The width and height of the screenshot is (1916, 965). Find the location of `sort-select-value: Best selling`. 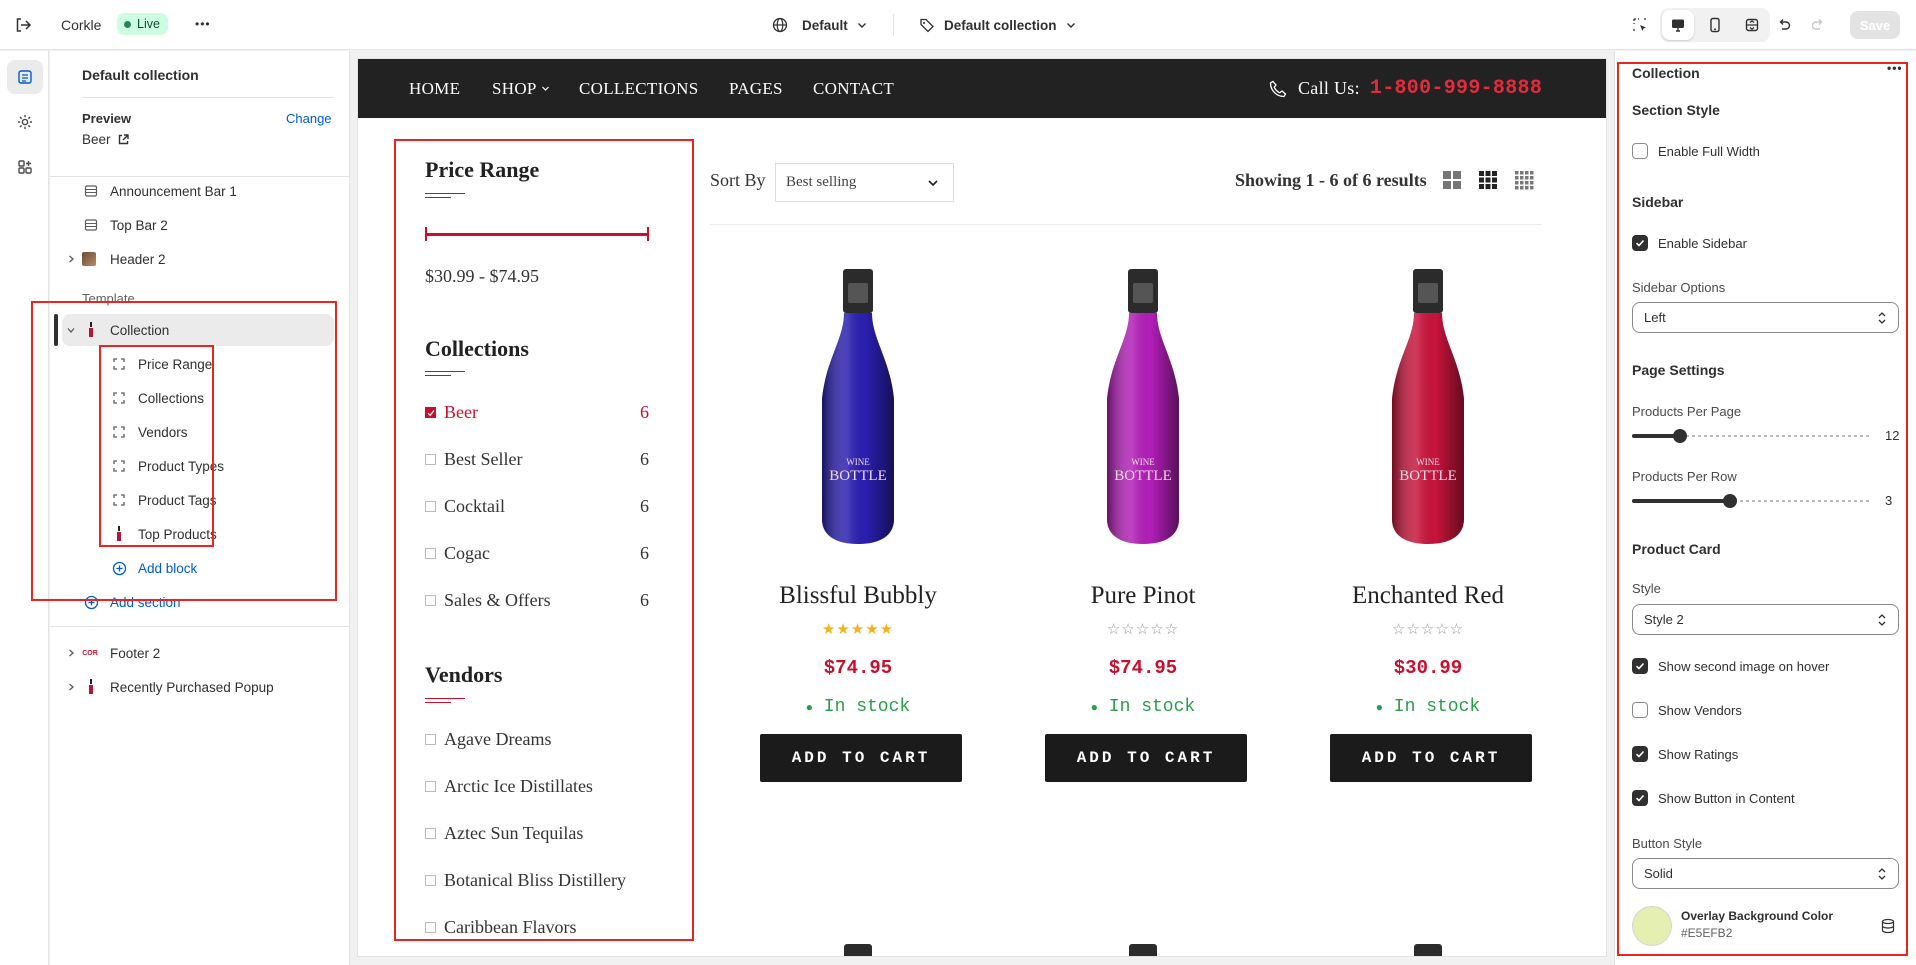

sort-select-value: Best selling is located at coordinates (821, 182).